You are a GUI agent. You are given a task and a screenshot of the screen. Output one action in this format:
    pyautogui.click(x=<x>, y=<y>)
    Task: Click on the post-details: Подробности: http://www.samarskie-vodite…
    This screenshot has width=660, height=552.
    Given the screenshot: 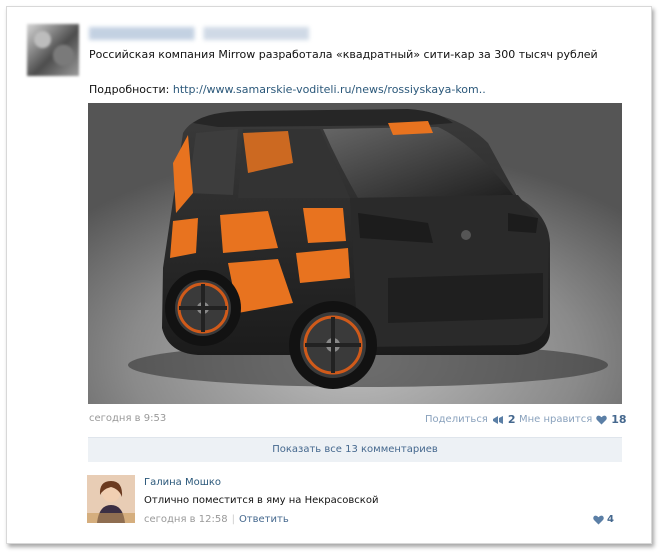 What is the action you would take?
    pyautogui.click(x=287, y=89)
    